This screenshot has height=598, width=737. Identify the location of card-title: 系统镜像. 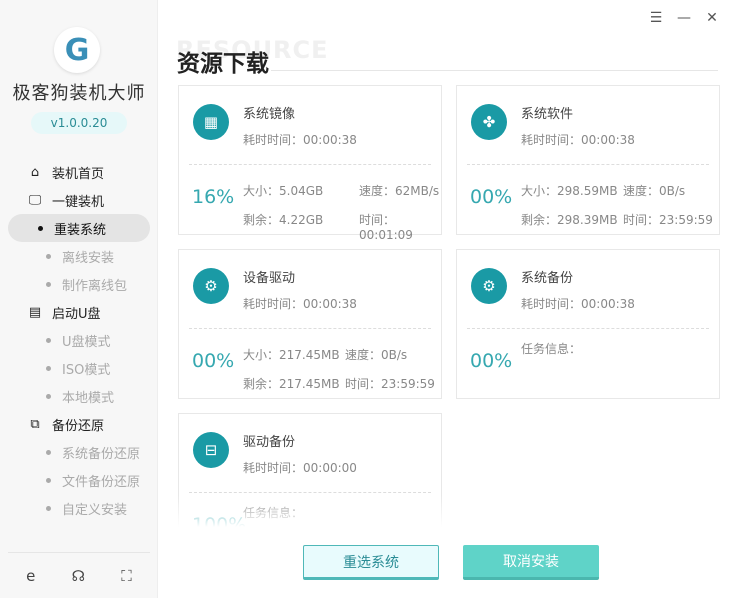
(269, 114).